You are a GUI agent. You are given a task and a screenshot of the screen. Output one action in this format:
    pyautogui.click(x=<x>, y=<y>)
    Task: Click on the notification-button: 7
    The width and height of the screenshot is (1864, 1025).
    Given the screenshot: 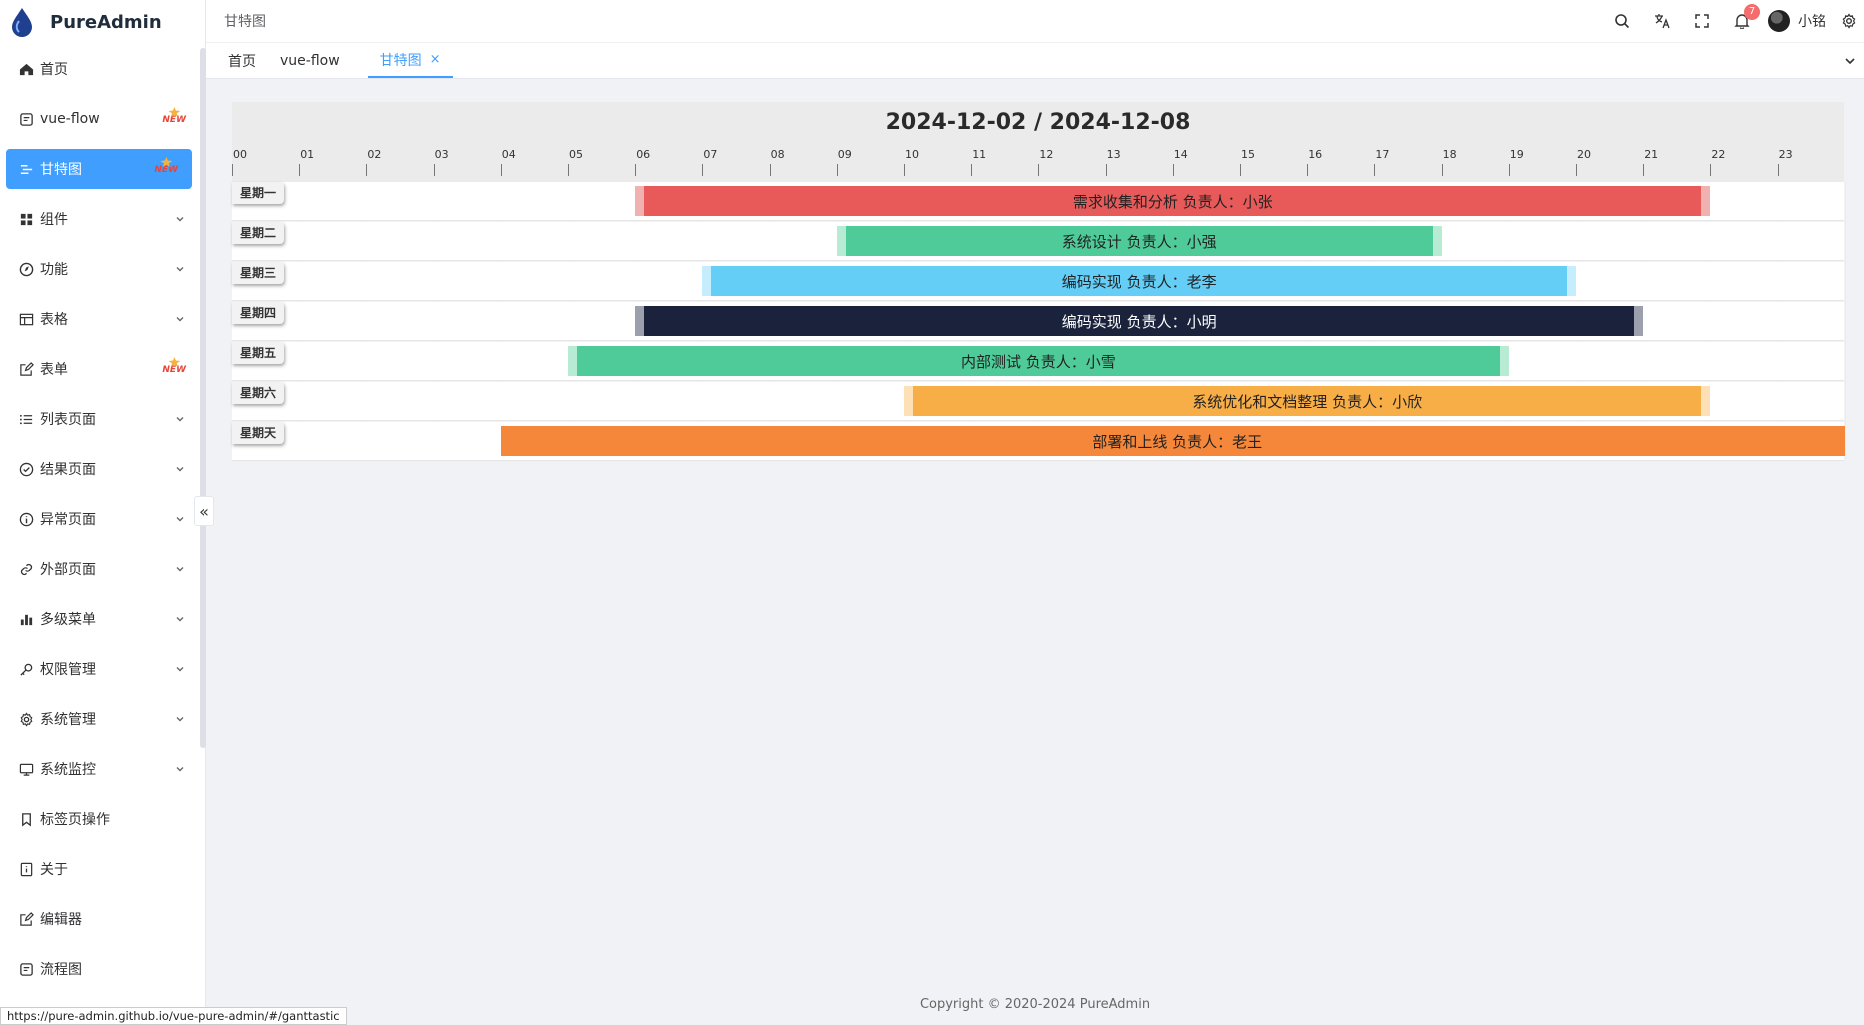 What is the action you would take?
    pyautogui.click(x=1742, y=21)
    